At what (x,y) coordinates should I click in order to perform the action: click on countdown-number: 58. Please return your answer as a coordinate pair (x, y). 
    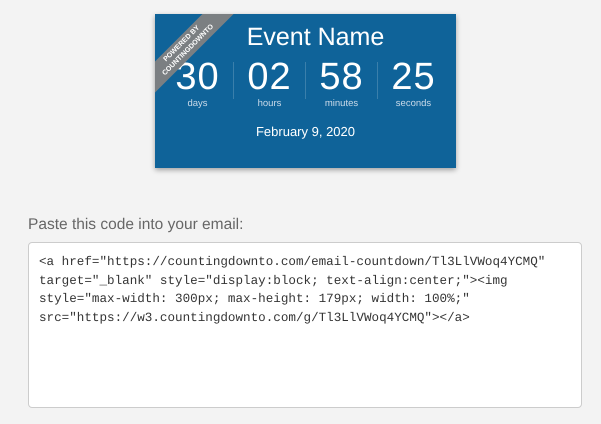
    Looking at the image, I should click on (341, 77).